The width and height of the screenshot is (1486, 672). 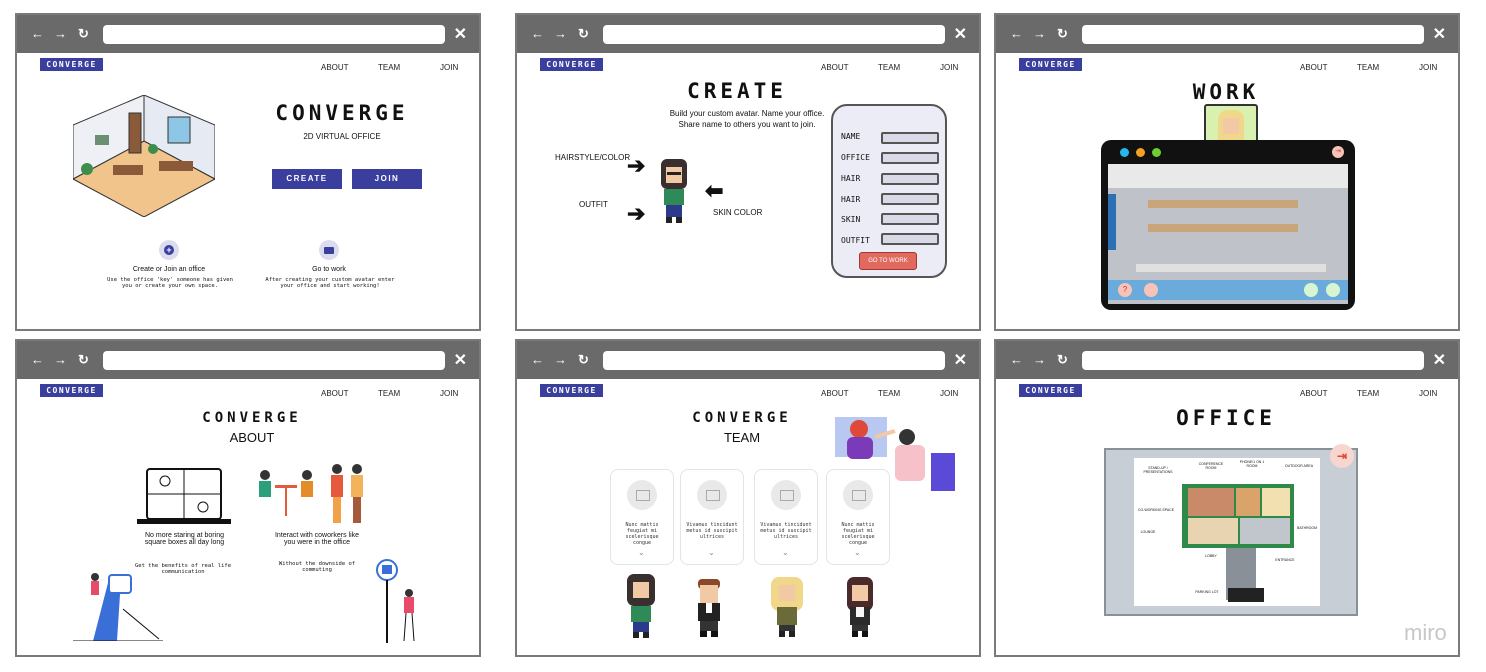 I want to click on right-subcaption: Without the downside of commuting, so click(x=317, y=567).